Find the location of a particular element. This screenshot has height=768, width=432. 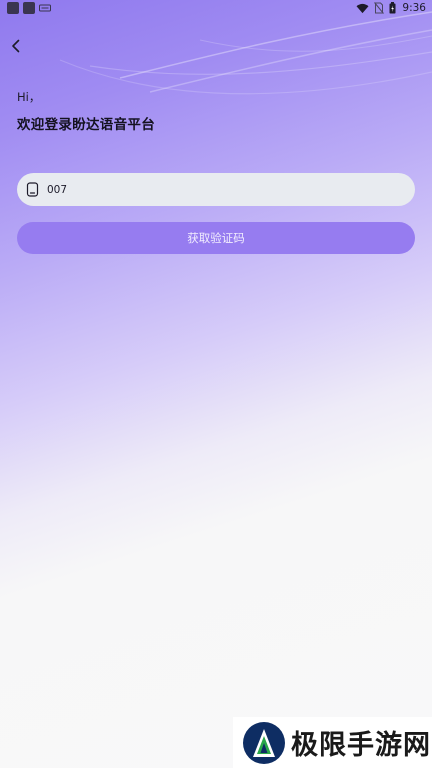

wifi-icon is located at coordinates (362, 8).